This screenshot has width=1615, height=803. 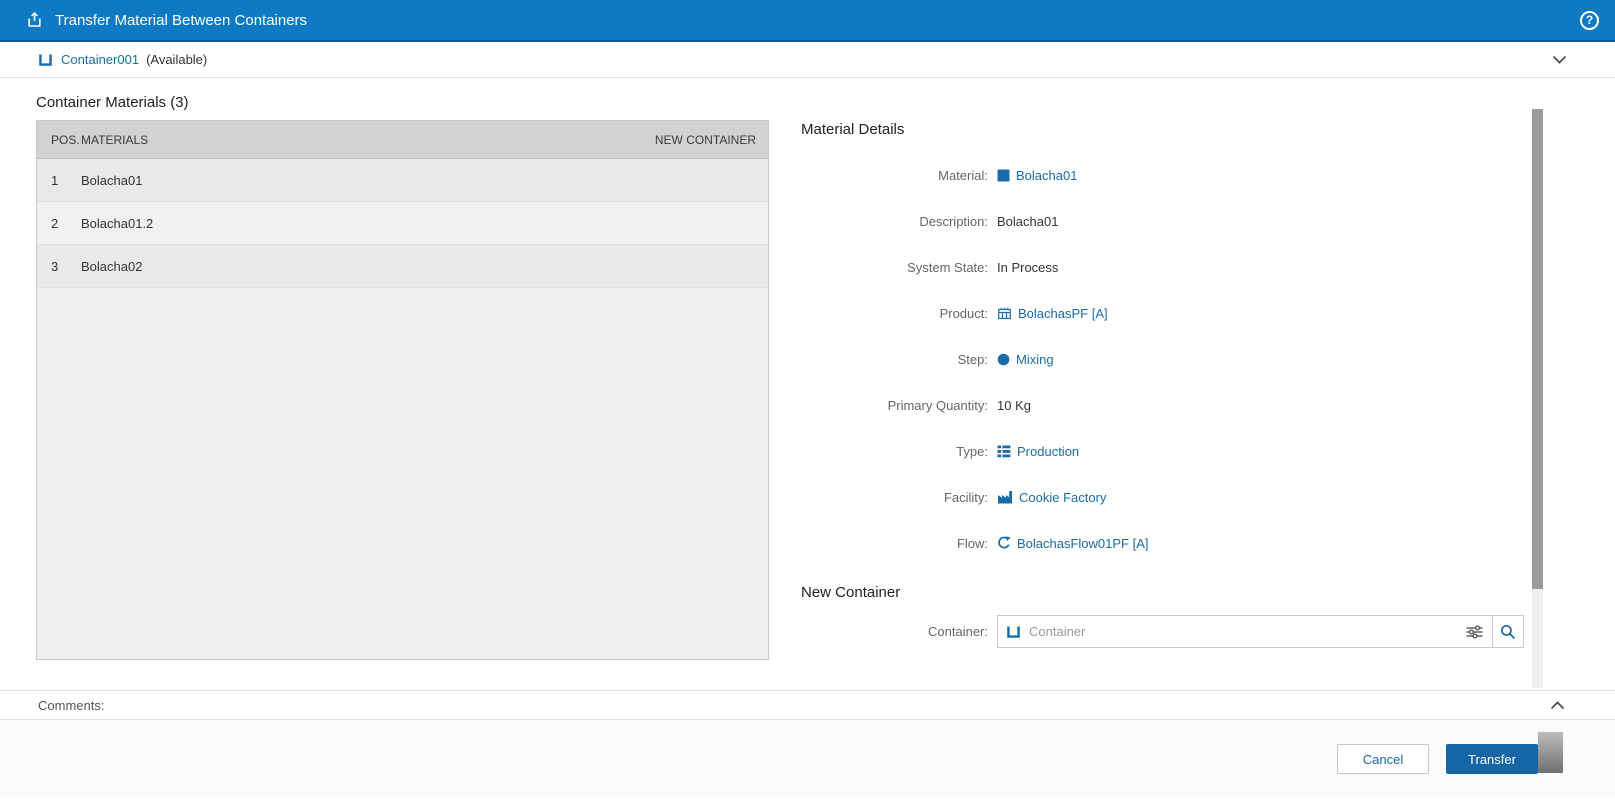 I want to click on col-header-pos: POS., so click(x=65, y=139).